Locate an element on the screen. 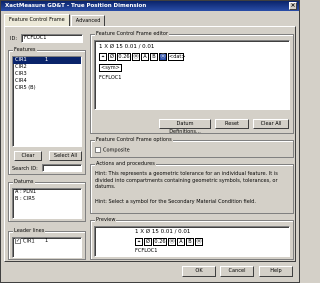  id-label: ID: is located at coordinates (14, 39).